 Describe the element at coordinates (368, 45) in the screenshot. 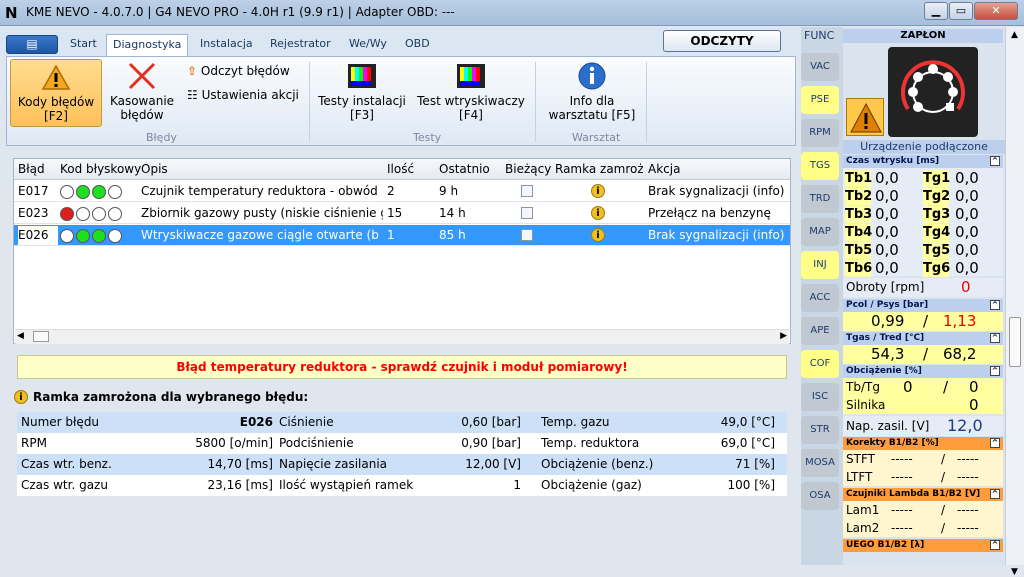

I see `tab-we-wy: We/Wy` at that location.